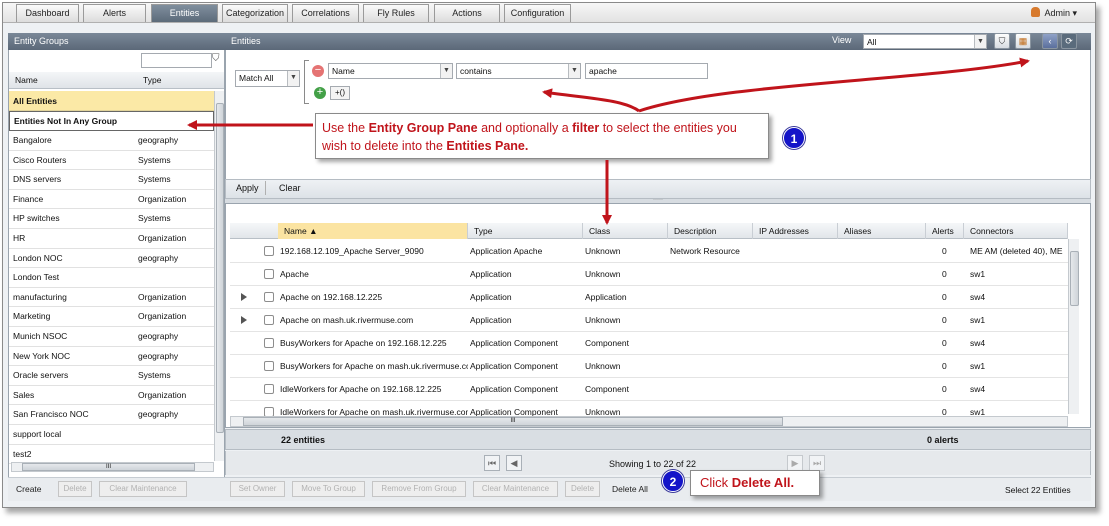 The image size is (1109, 526). Describe the element at coordinates (591, 100) in the screenshot. I see `arrow-to-filter` at that location.